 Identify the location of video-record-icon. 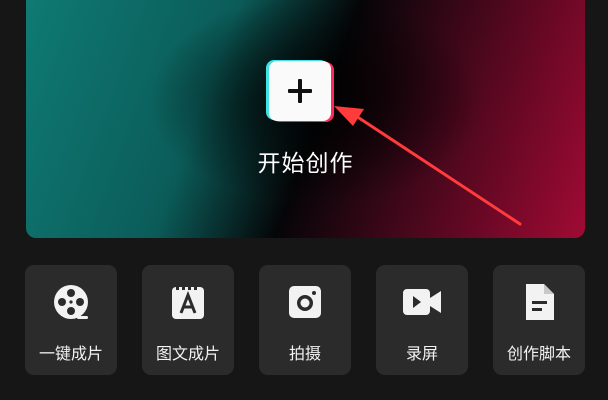
(422, 302).